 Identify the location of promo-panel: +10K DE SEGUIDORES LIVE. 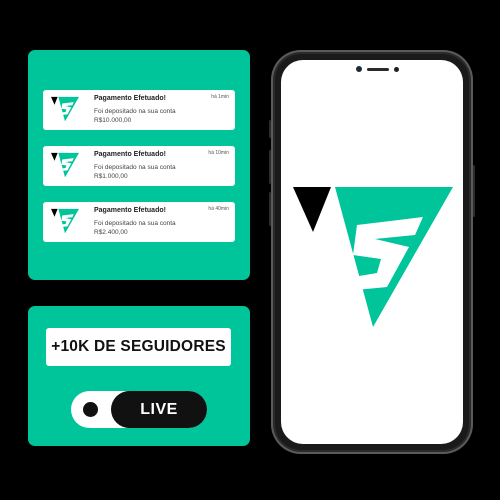
(139, 376).